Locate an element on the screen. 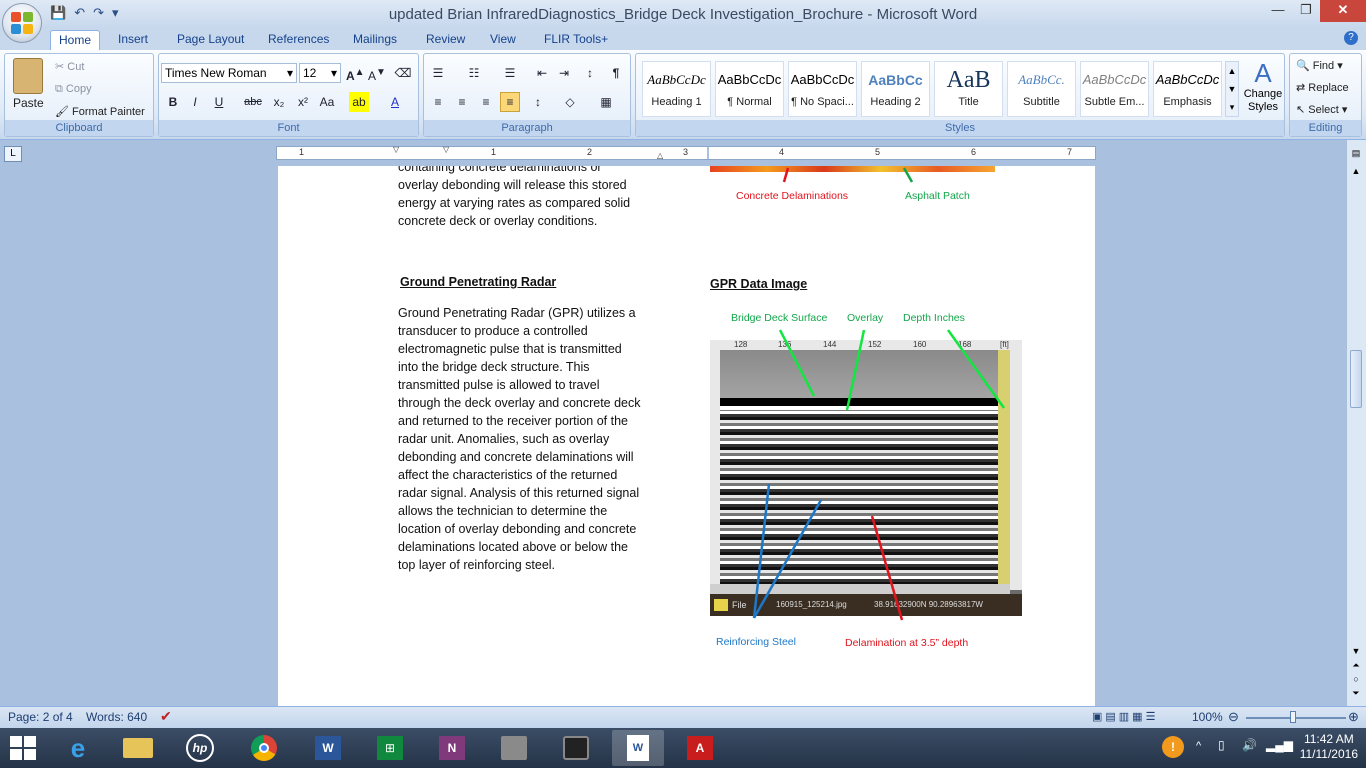  font-name-select: Times New Roman ▾ is located at coordinates (229, 73).